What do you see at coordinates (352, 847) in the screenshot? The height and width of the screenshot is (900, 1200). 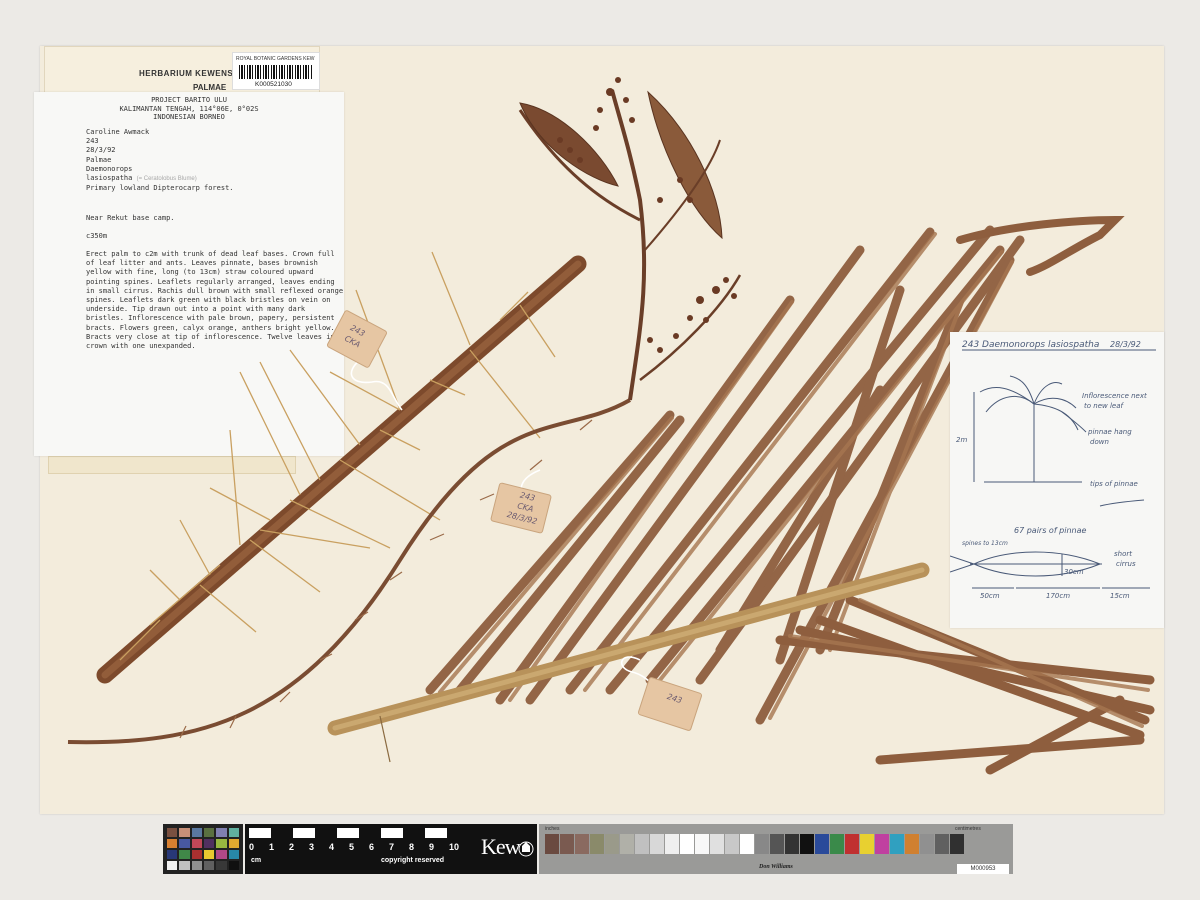 I see `tick-label: 5` at bounding box center [352, 847].